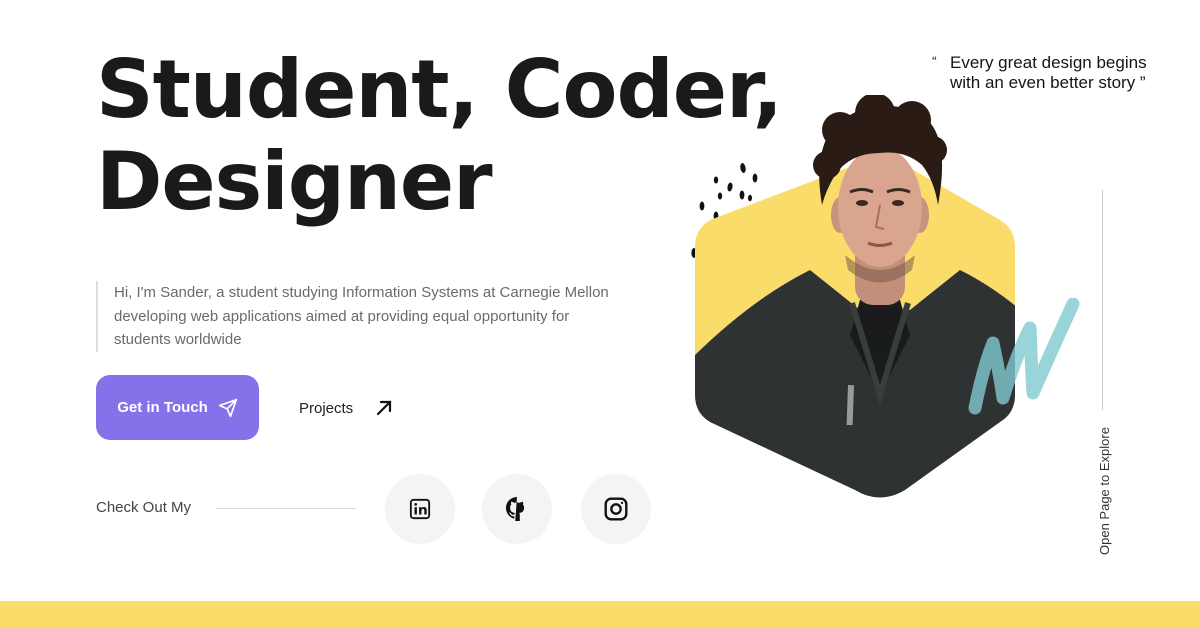 The image size is (1200, 627). I want to click on quote-open-mark: “, so click(934, 61).